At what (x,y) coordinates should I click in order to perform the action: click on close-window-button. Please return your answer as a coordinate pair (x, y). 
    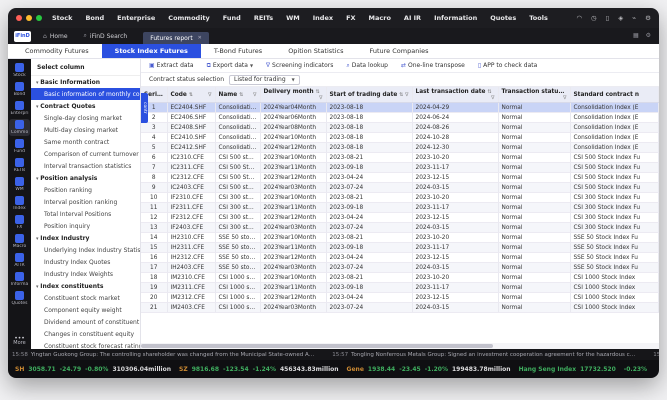
    Looking at the image, I should click on (19, 18).